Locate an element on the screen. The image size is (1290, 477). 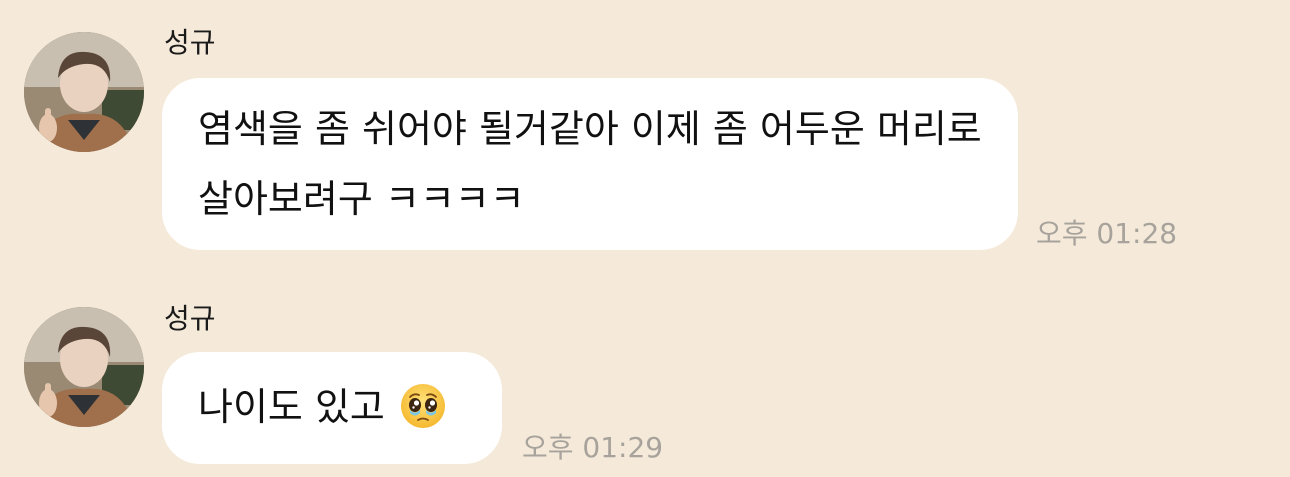
sender-name: 성규 is located at coordinates (190, 318).